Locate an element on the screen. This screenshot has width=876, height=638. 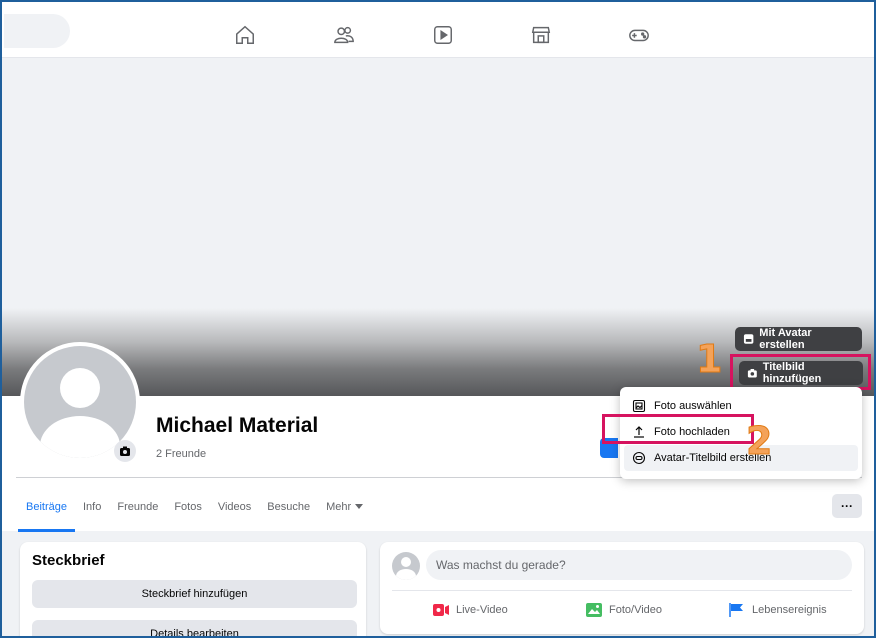
callout-number-1: 1 is located at coordinates (709, 359).